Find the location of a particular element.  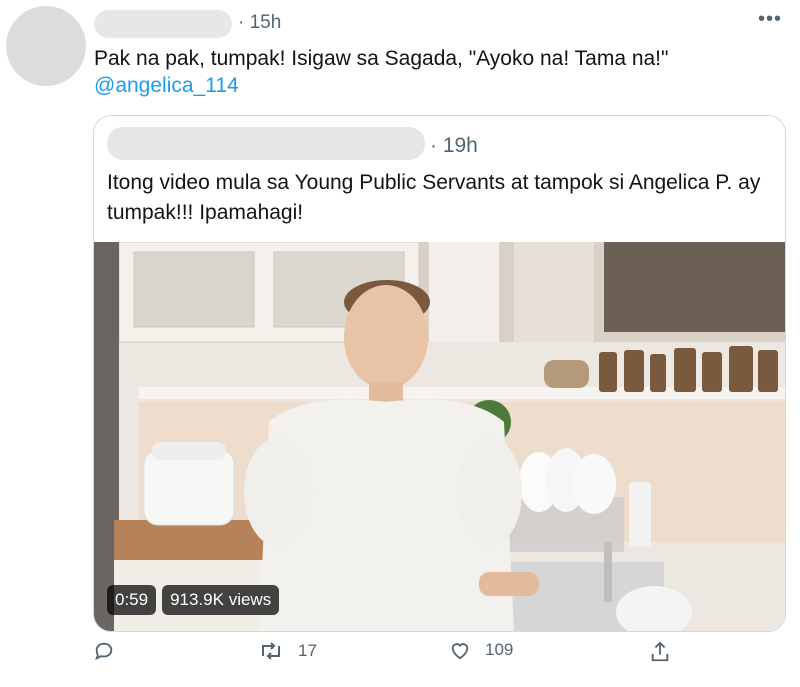

video-views: 913.9K views is located at coordinates (221, 600).